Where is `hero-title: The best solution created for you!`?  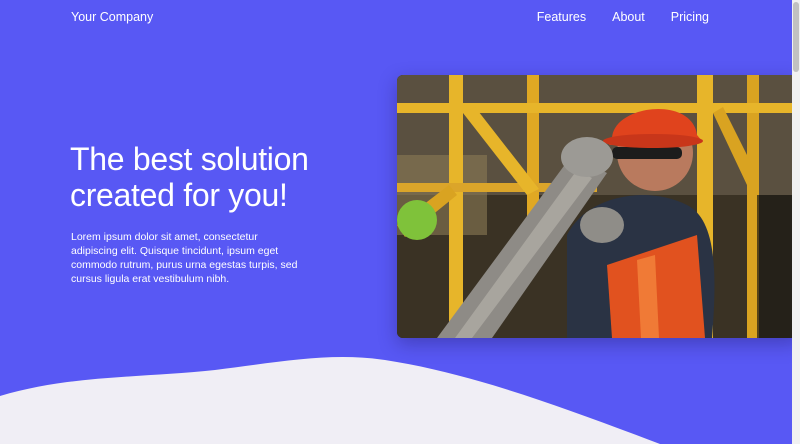
hero-title: The best solution created for you! is located at coordinates (189, 177).